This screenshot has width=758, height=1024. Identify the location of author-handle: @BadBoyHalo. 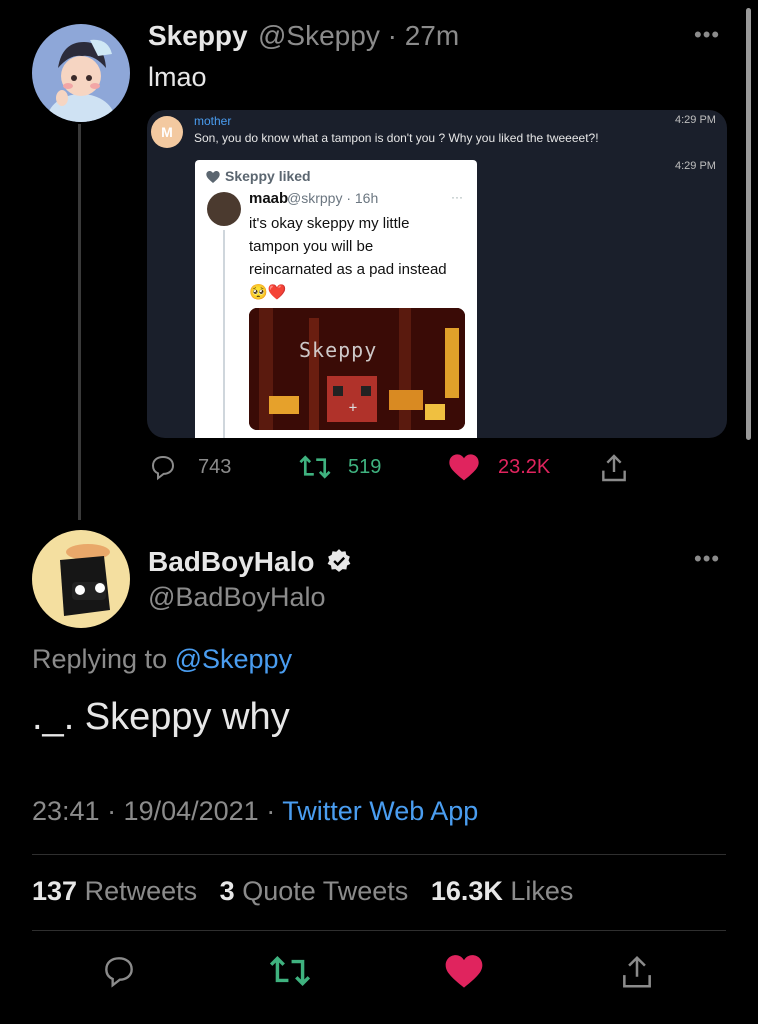
(237, 597).